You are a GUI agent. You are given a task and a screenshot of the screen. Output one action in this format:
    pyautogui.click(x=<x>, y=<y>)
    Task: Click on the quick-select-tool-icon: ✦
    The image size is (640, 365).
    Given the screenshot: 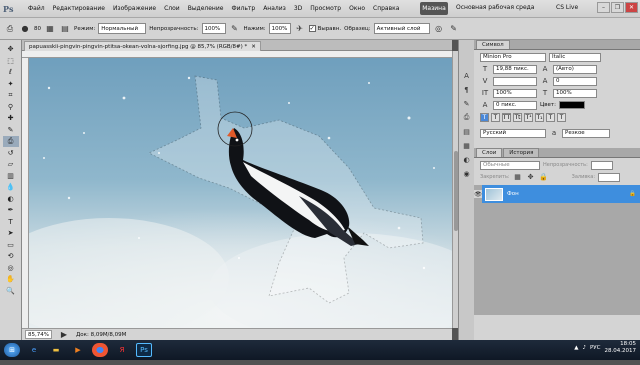 What is the action you would take?
    pyautogui.click(x=11, y=84)
    